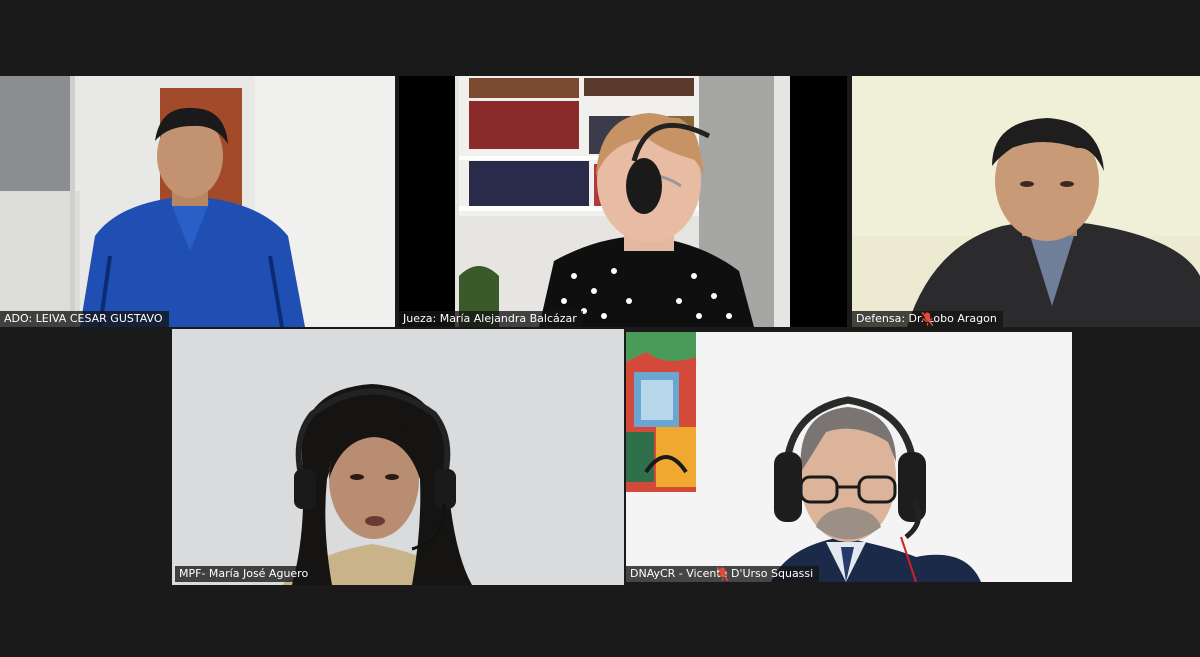 The image size is (1200, 657). I want to click on video-tile-leiva: ADO: LEIVA CESAR GUSTAVO, so click(197, 201).